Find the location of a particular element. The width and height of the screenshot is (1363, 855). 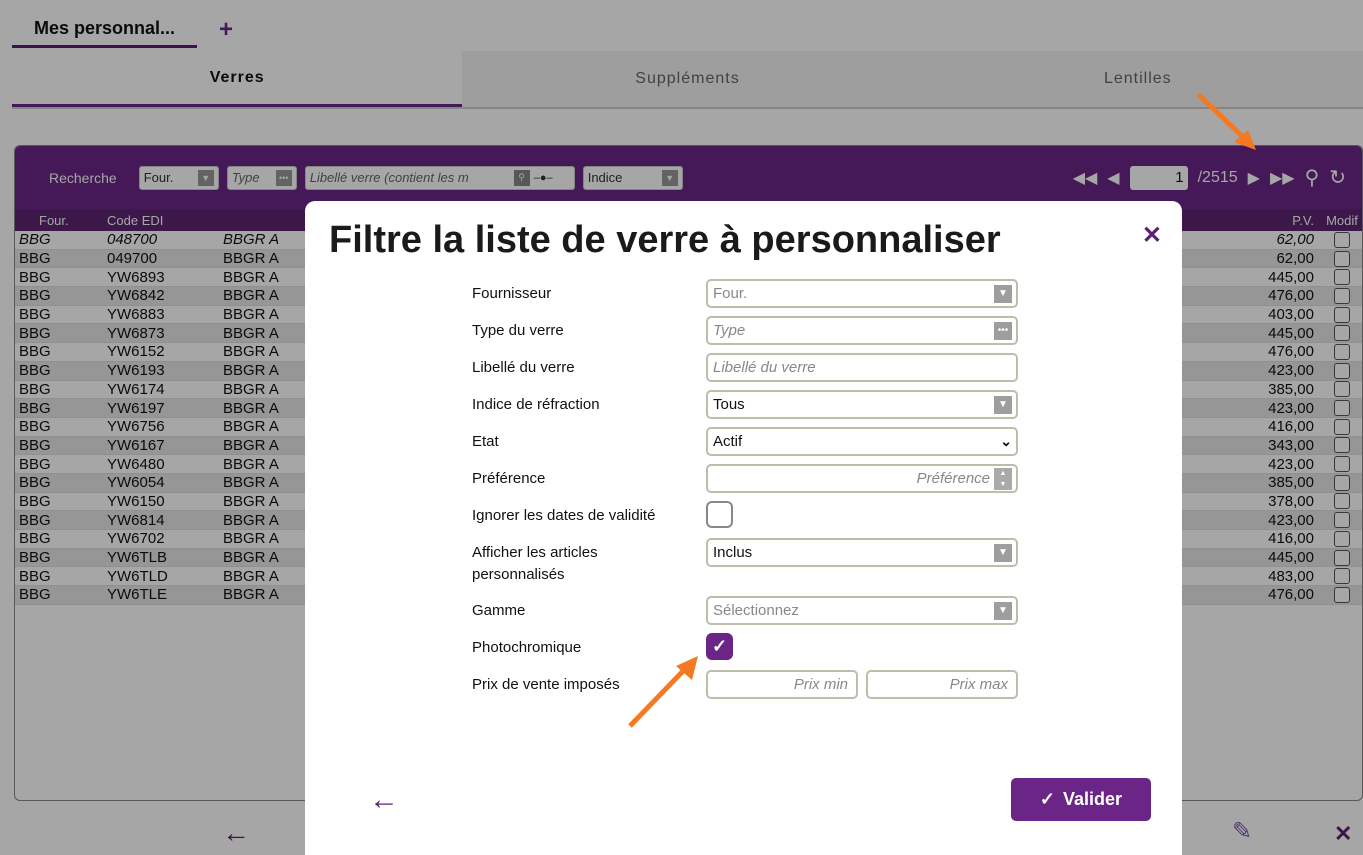

field-gamme: Gamme Sélectionnez ▼ is located at coordinates (752, 610).